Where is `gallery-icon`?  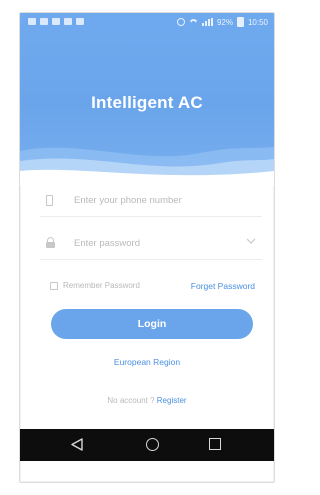 gallery-icon is located at coordinates (32, 21).